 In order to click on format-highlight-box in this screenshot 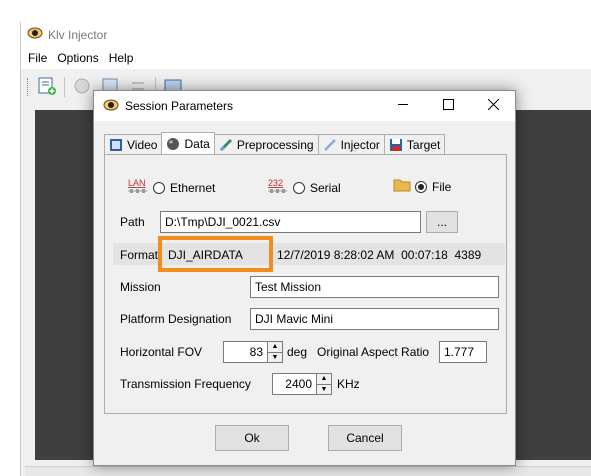, I will do `click(215, 254)`.